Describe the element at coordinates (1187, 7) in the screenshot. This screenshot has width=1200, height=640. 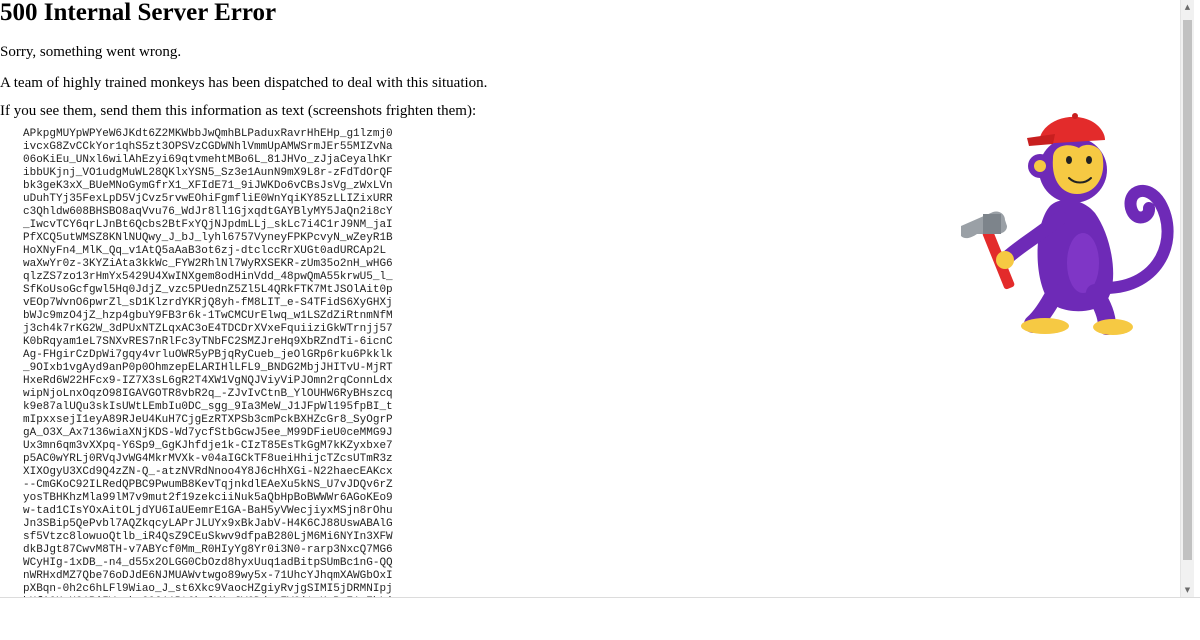
I see `scroll-up-arrow-icon: ▲` at that location.